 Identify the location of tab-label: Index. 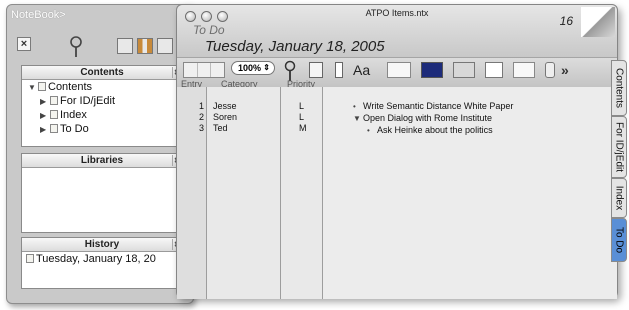
(619, 198).